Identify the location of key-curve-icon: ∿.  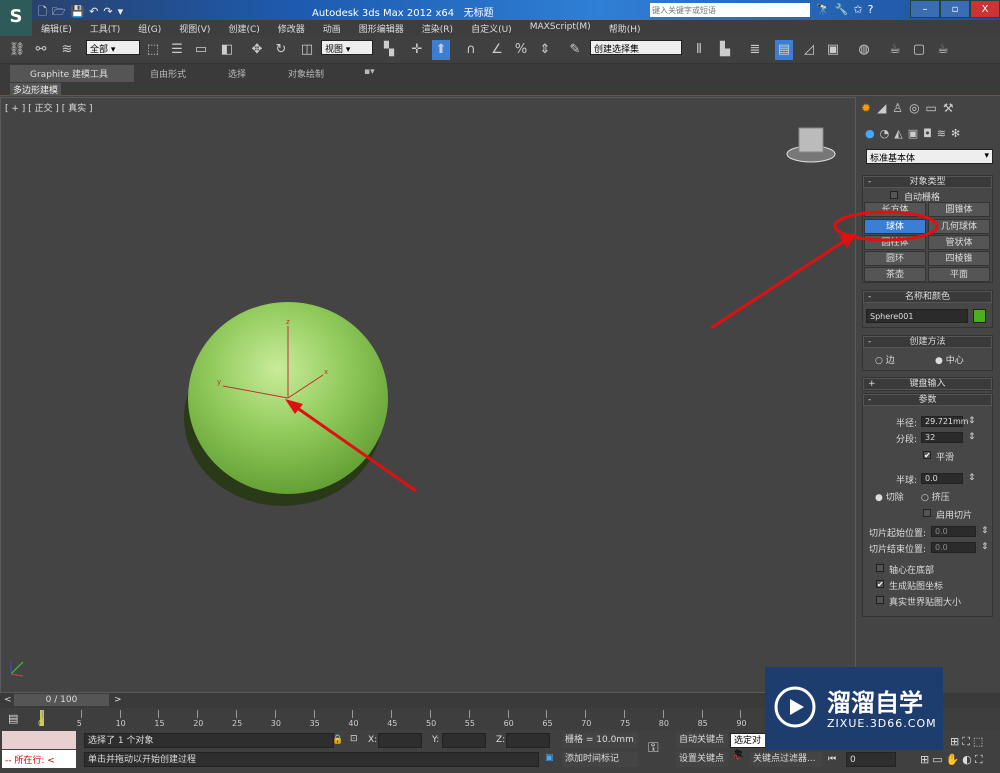
(737, 758).